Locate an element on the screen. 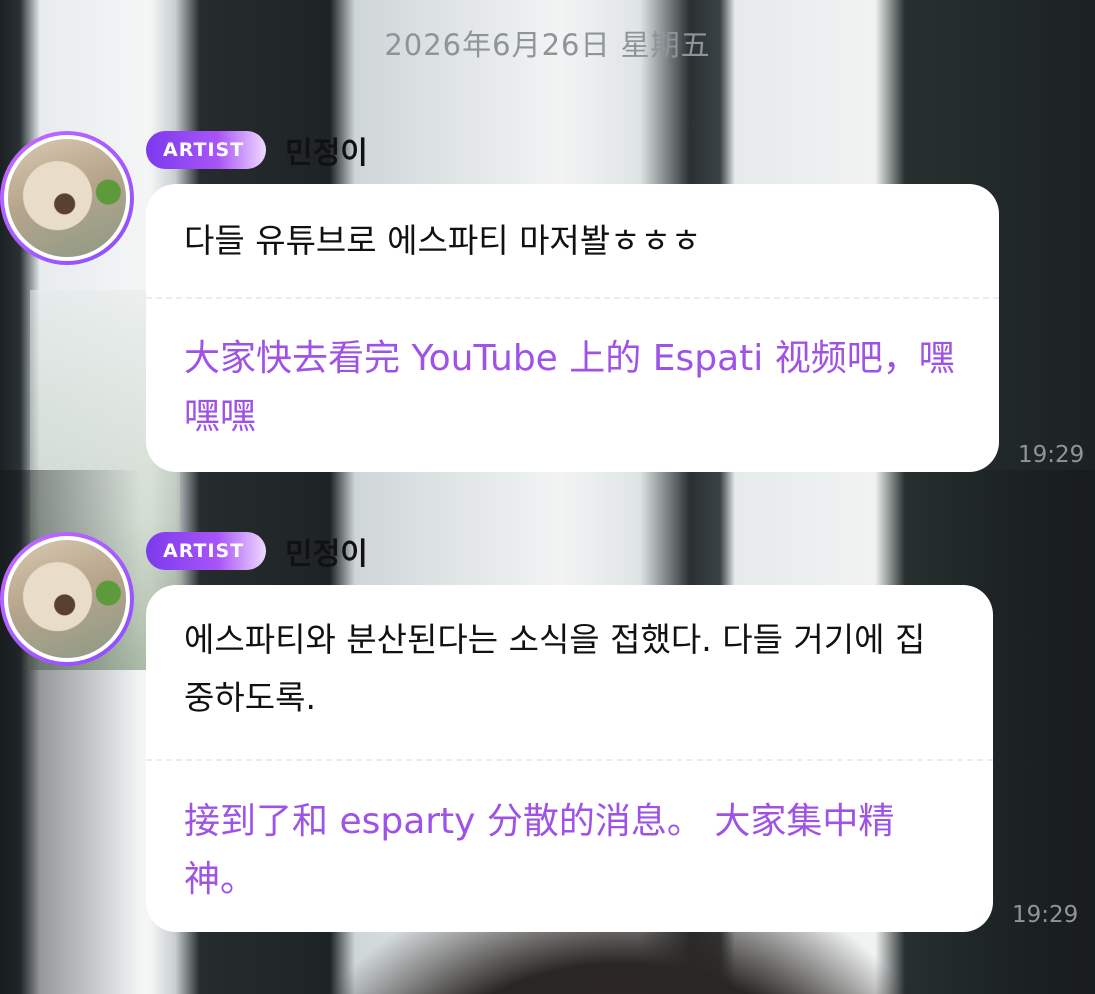 The width and height of the screenshot is (1095, 994). translated-text: 接到了和 esparty 分散的消息。 大家集中精神。 is located at coordinates (539, 850).